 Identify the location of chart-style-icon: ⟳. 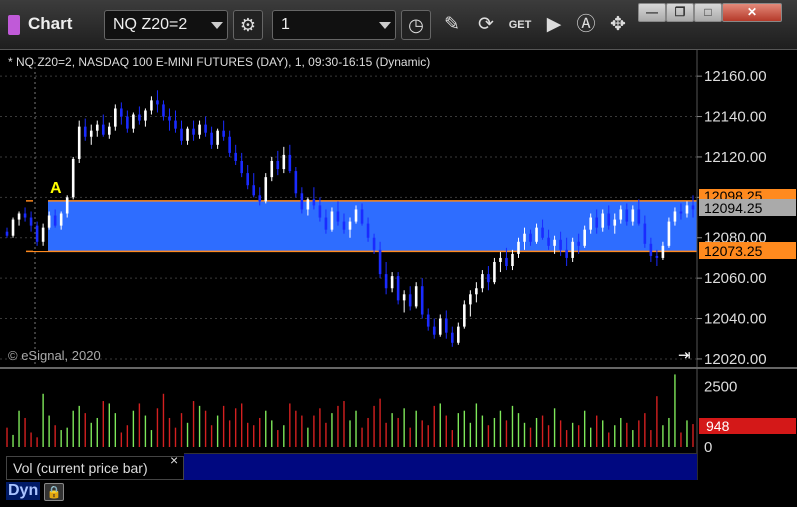
(486, 25).